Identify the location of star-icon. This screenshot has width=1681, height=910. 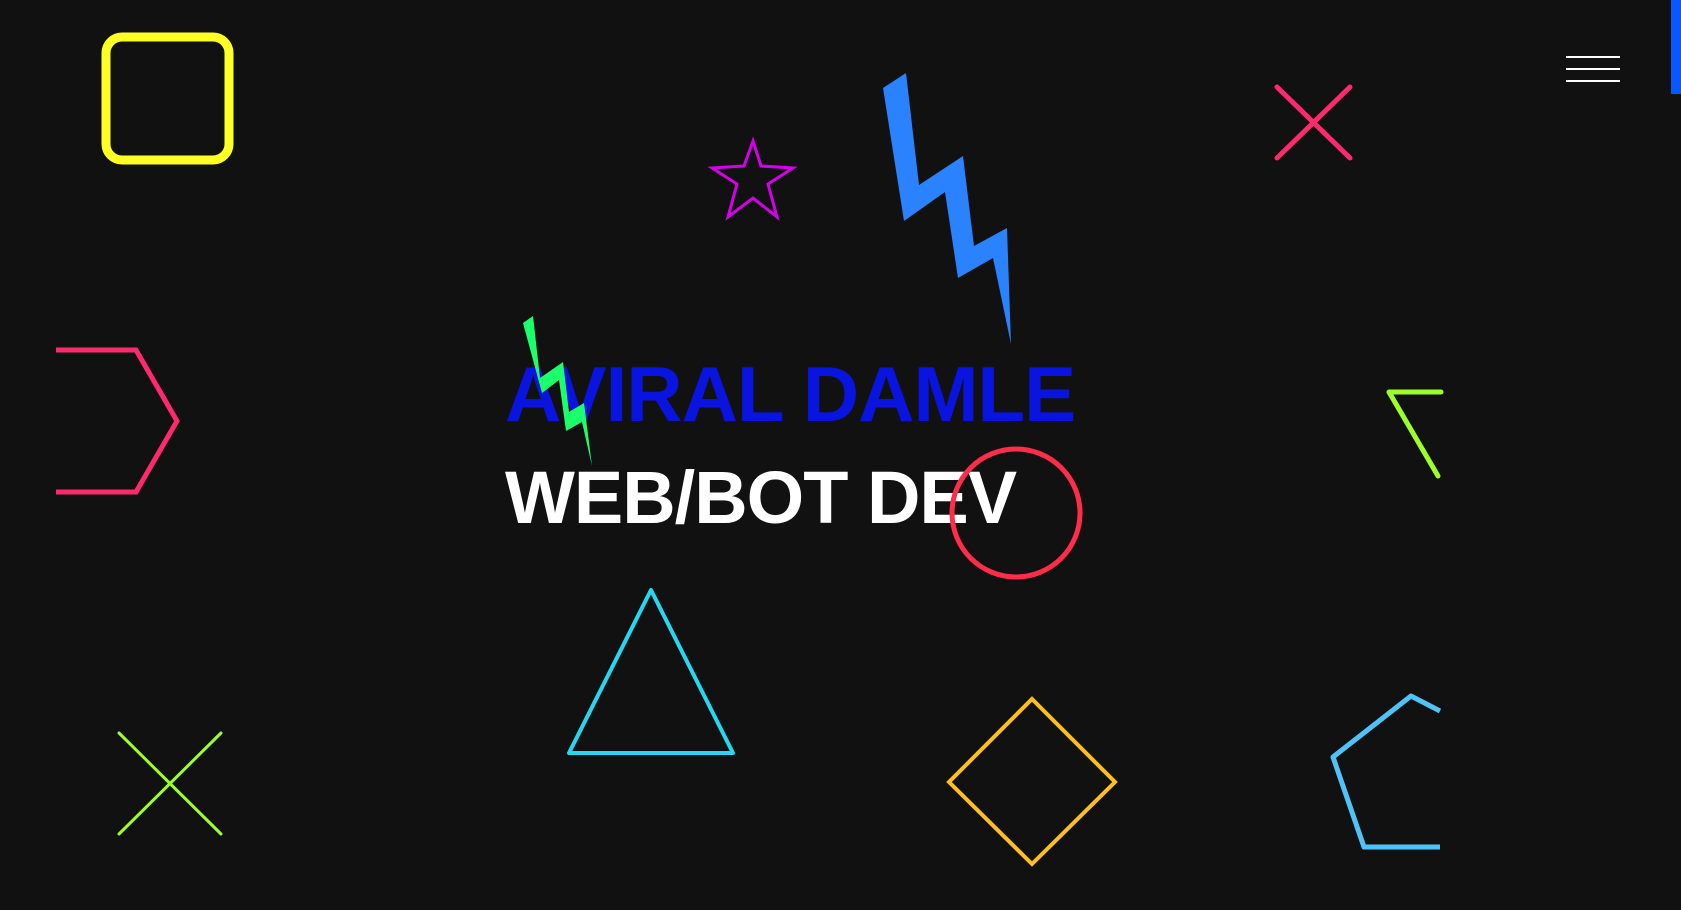
(752, 179).